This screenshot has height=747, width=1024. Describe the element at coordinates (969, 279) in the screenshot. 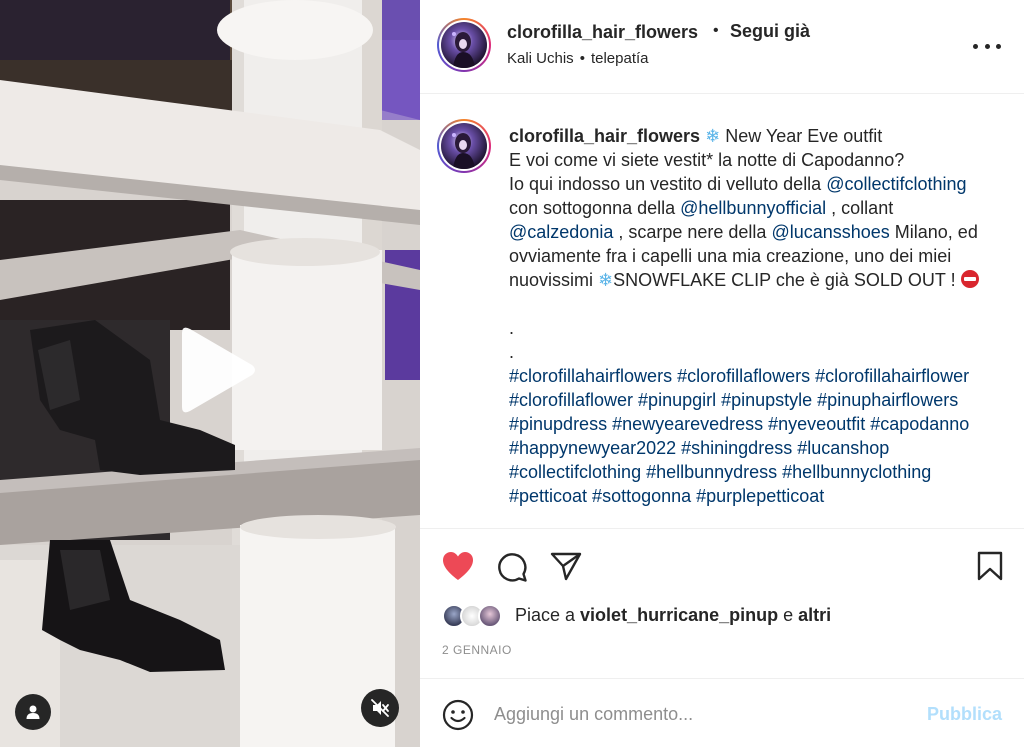

I see `no-entry-emoji` at that location.